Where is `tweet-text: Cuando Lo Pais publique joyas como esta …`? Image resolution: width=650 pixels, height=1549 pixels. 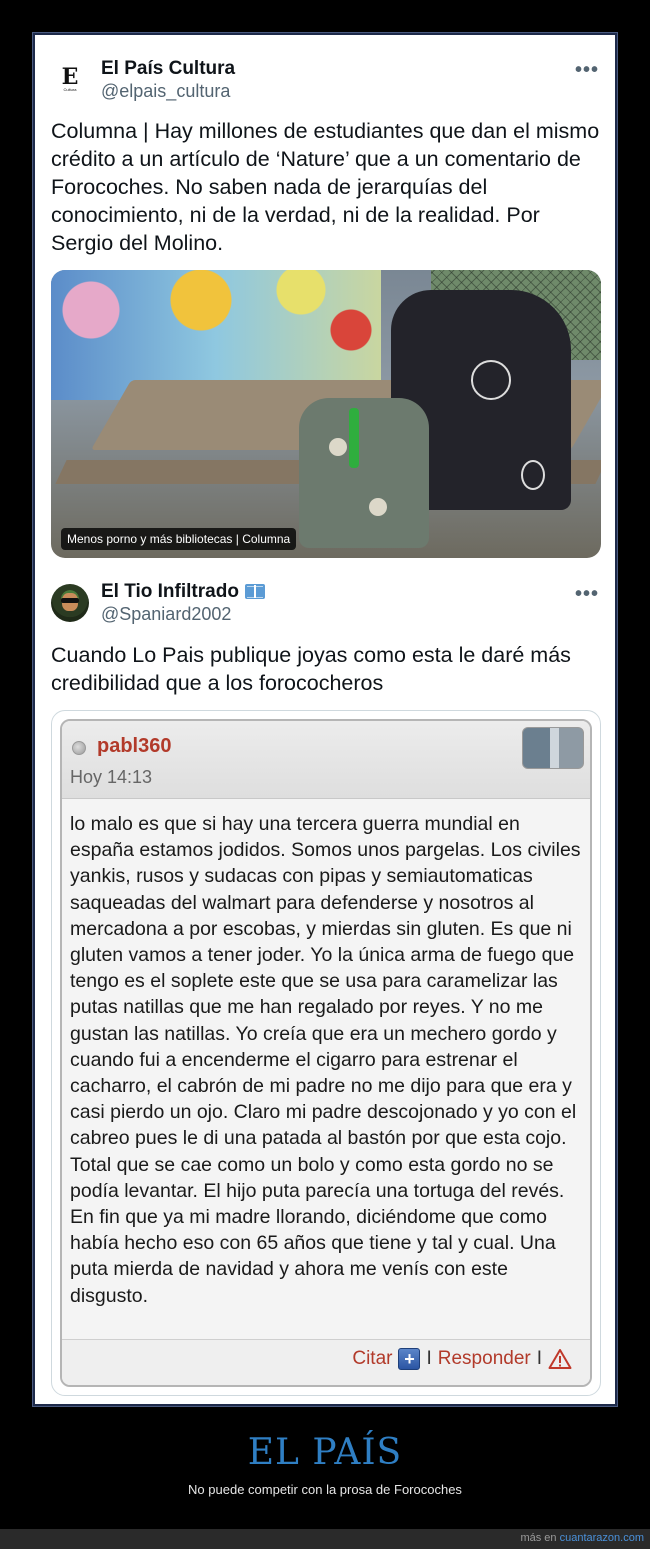
tweet-text: Cuando Lo Pais publique joyas como esta … is located at coordinates (311, 669).